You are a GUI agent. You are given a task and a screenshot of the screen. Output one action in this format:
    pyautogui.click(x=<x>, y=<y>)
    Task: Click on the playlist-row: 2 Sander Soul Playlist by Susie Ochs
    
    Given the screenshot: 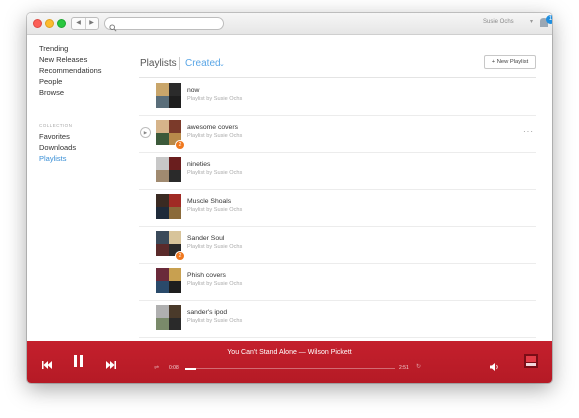 What is the action you would take?
    pyautogui.click(x=337, y=245)
    